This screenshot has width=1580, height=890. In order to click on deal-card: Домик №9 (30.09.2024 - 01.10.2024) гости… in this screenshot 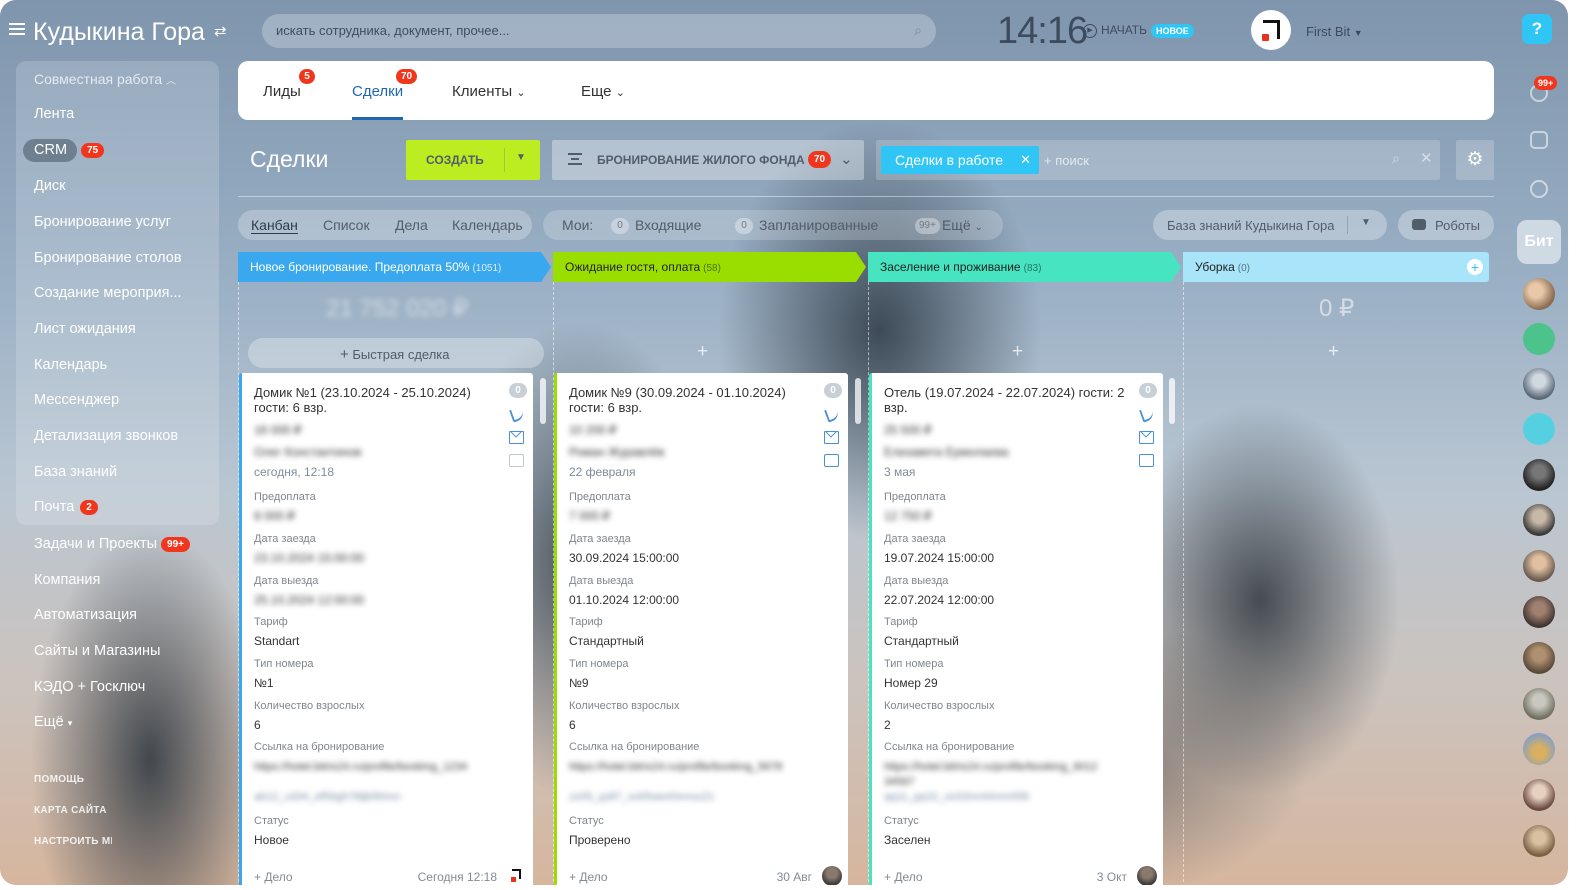, I will do `click(701, 629)`.